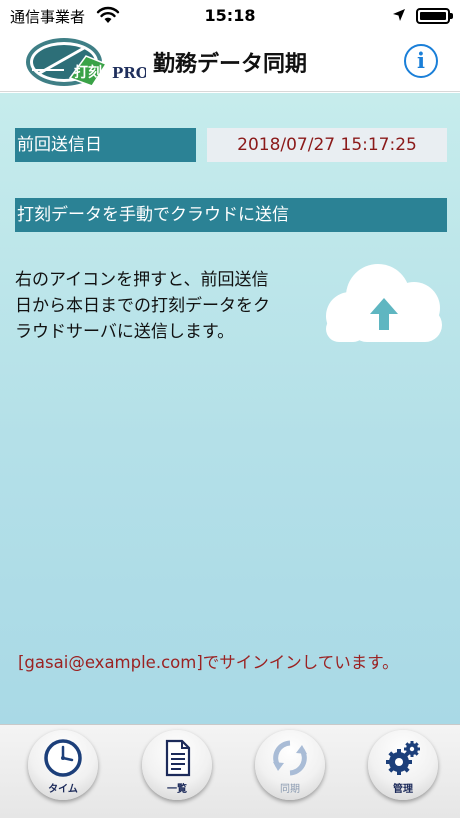 The image size is (460, 818). I want to click on clock-icon, so click(63, 758).